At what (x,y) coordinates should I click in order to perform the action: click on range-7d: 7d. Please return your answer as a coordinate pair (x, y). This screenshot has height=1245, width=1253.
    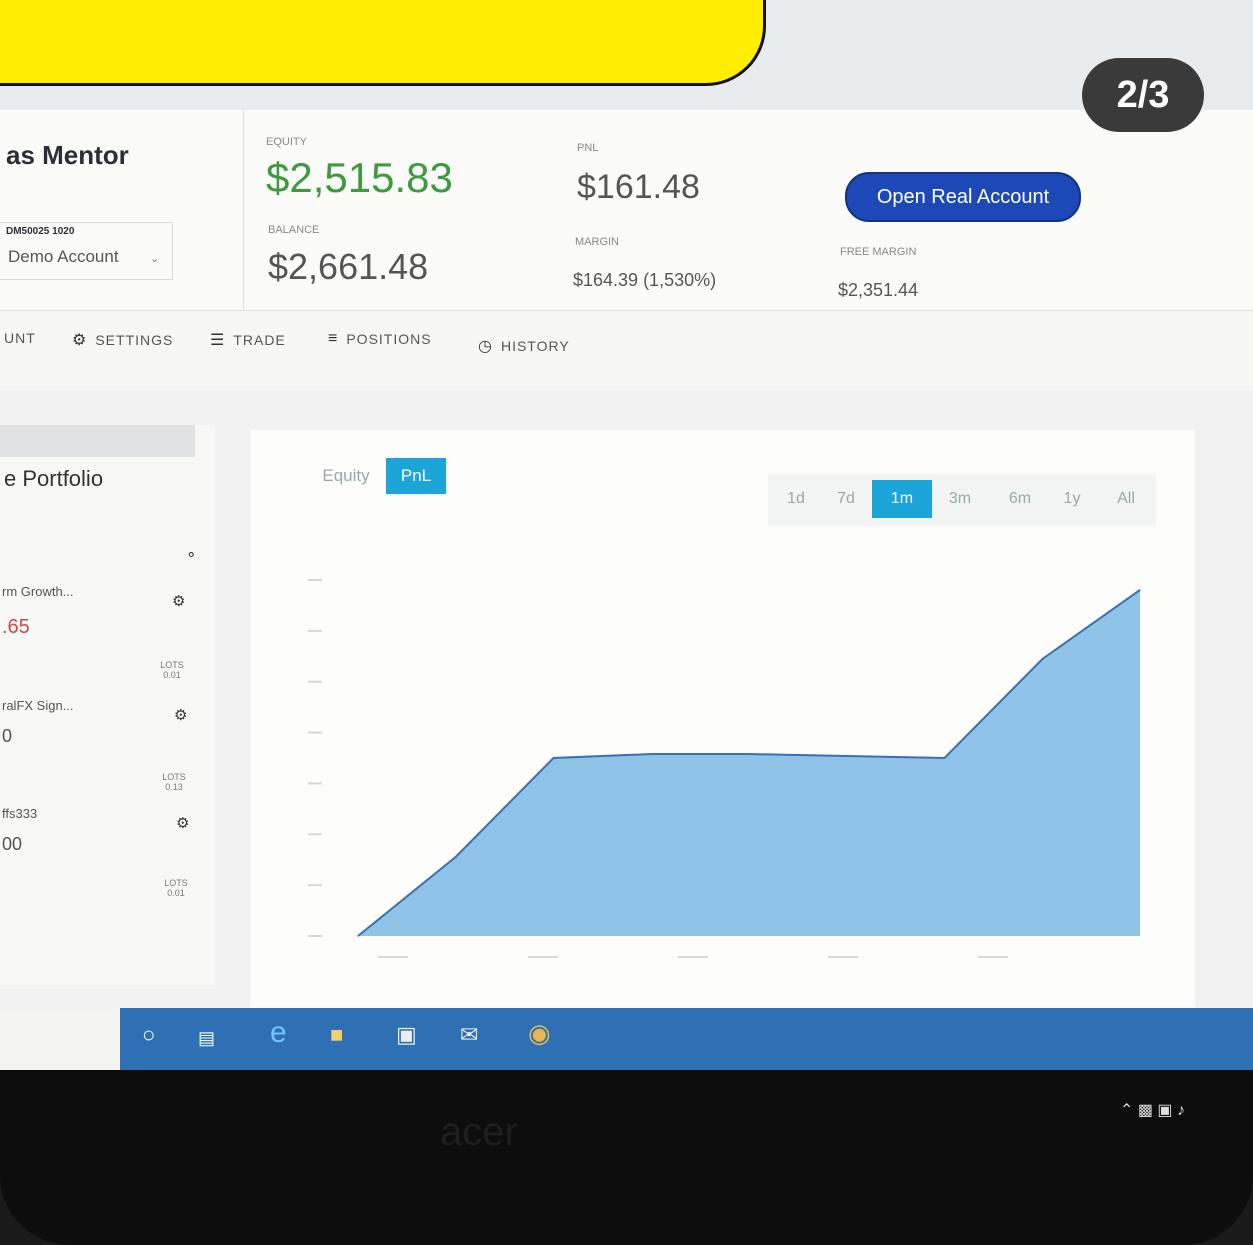
    Looking at the image, I should click on (846, 499).